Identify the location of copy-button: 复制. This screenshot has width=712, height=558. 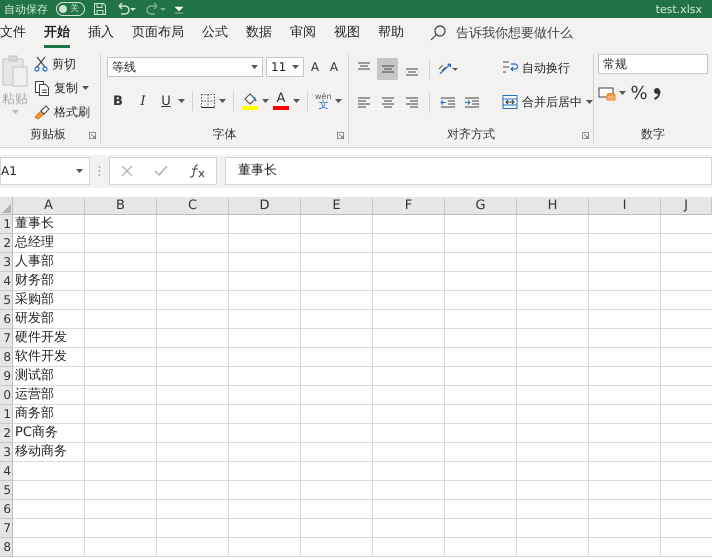
(62, 88).